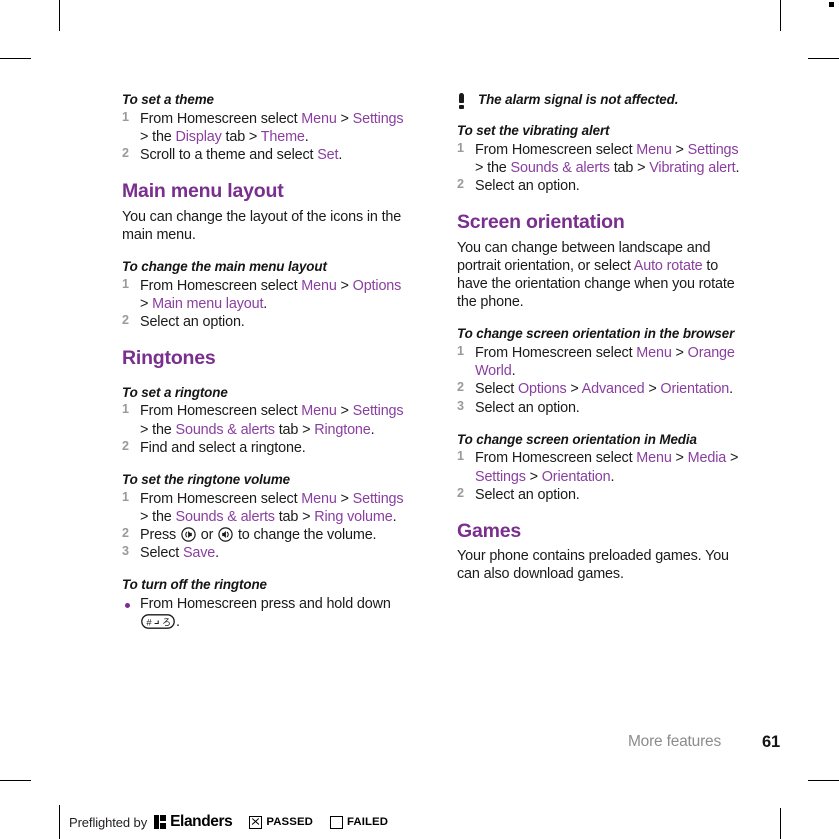 The image size is (839, 839). What do you see at coordinates (560, 168) in the screenshot?
I see `ui-path-token: Sounds & alerts` at bounding box center [560, 168].